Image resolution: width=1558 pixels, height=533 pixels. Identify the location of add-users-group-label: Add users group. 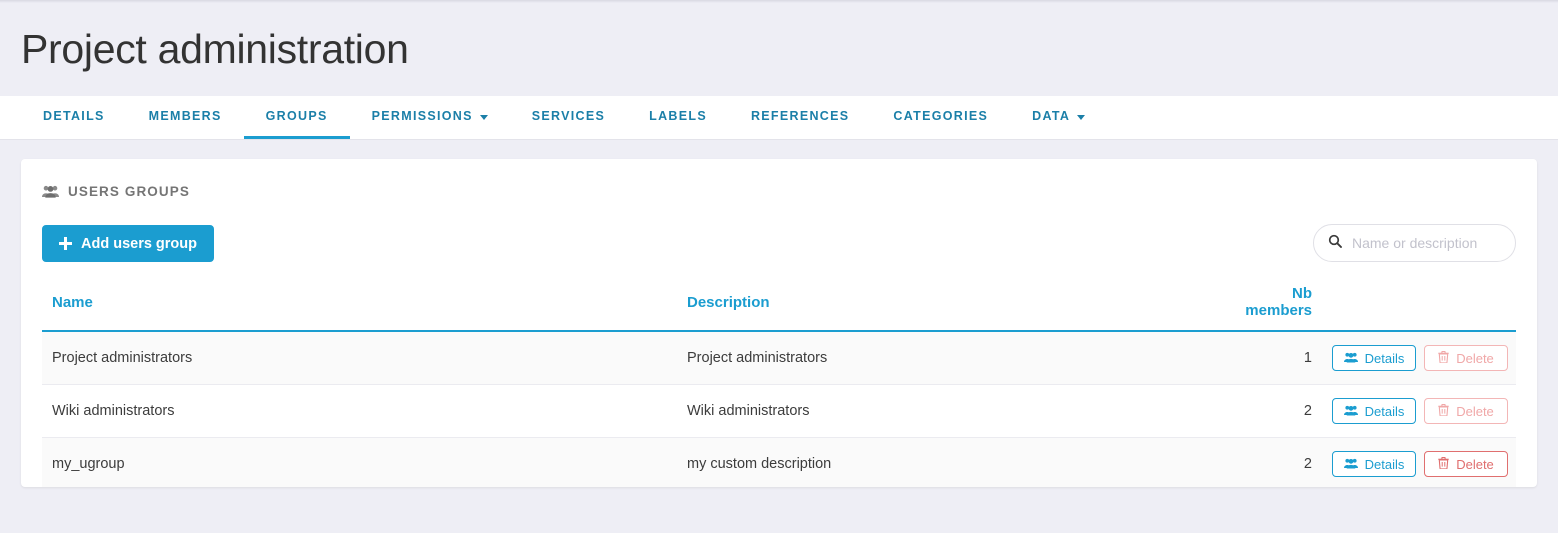
(139, 243).